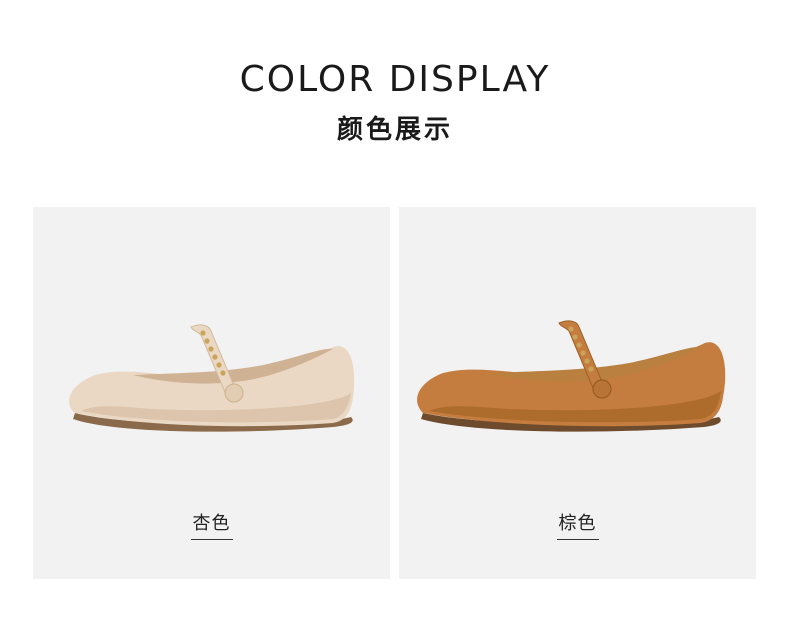  What do you see at coordinates (394, 130) in the screenshot?
I see `page-title-cn: 颜色展示` at bounding box center [394, 130].